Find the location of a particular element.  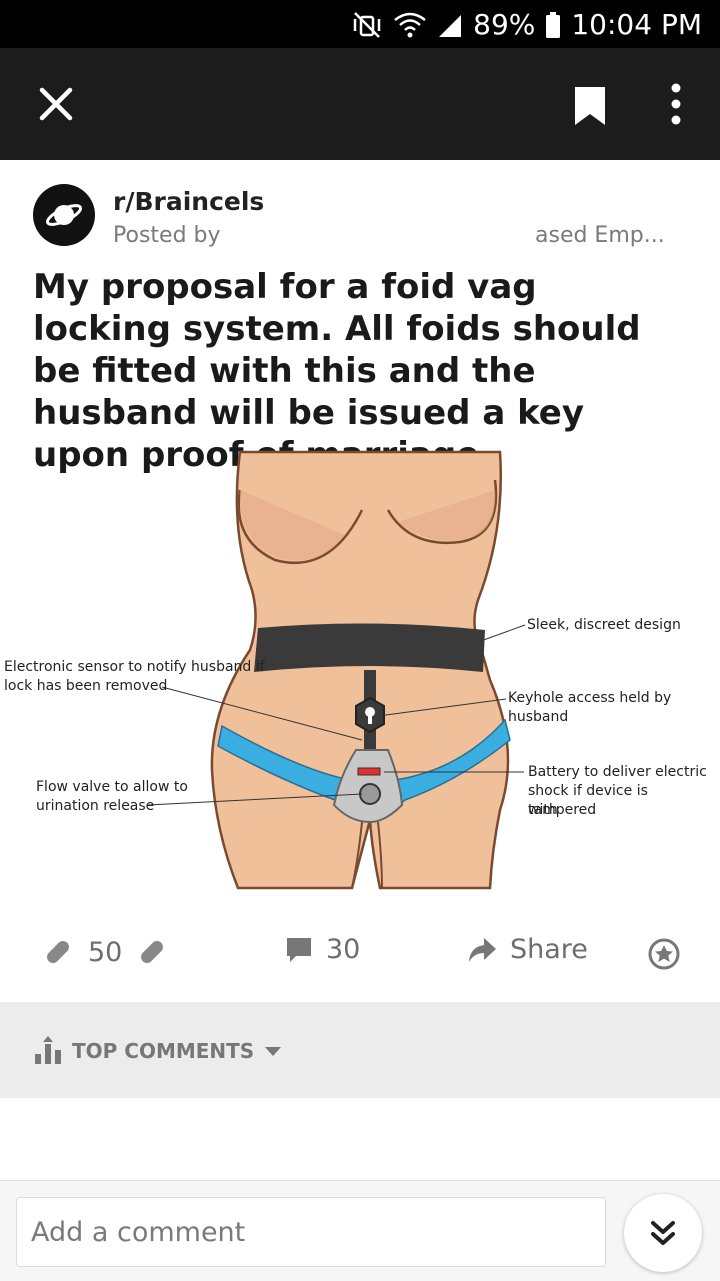

close-icon is located at coordinates (56, 104).